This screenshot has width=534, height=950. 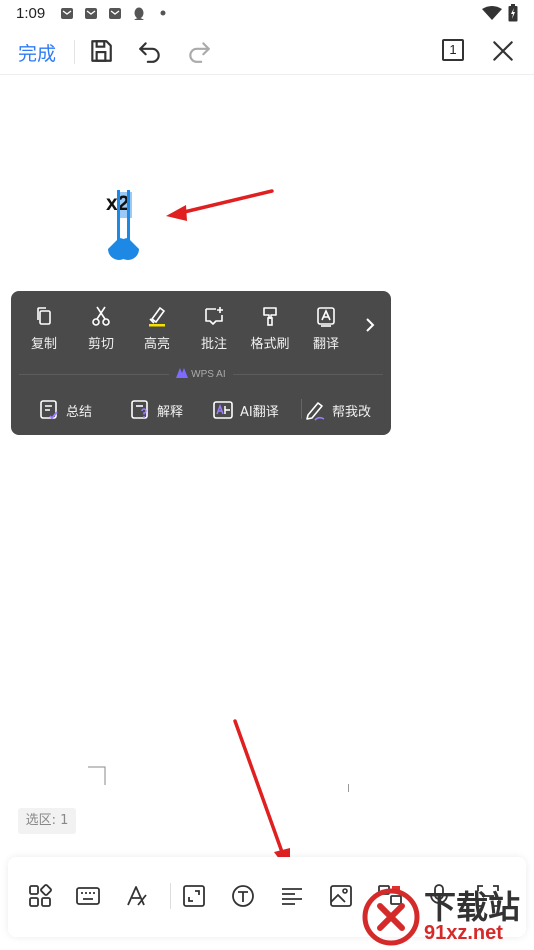 I want to click on explain-button: 解释, so click(x=169, y=410).